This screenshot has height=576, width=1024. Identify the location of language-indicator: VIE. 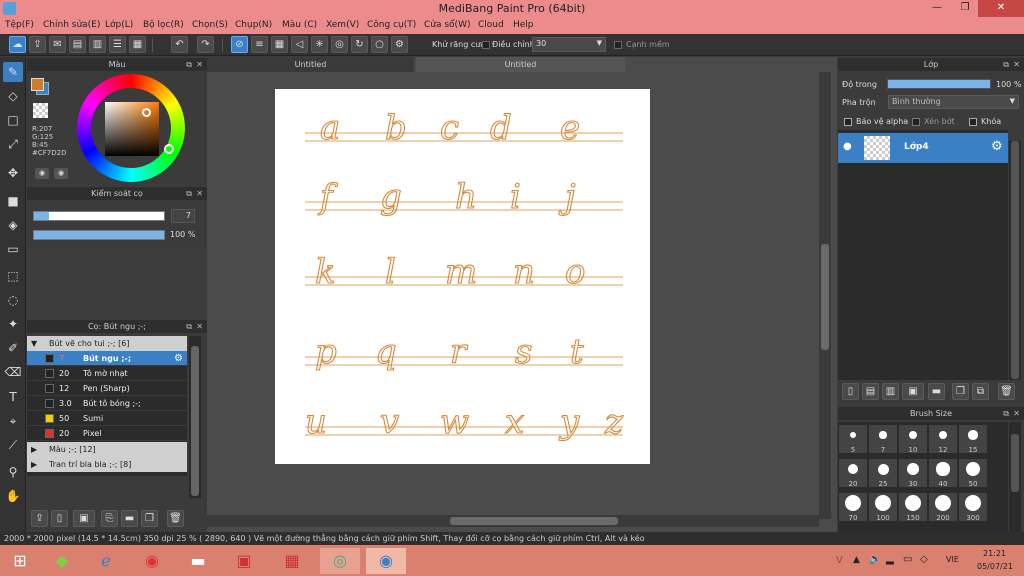
(952, 559).